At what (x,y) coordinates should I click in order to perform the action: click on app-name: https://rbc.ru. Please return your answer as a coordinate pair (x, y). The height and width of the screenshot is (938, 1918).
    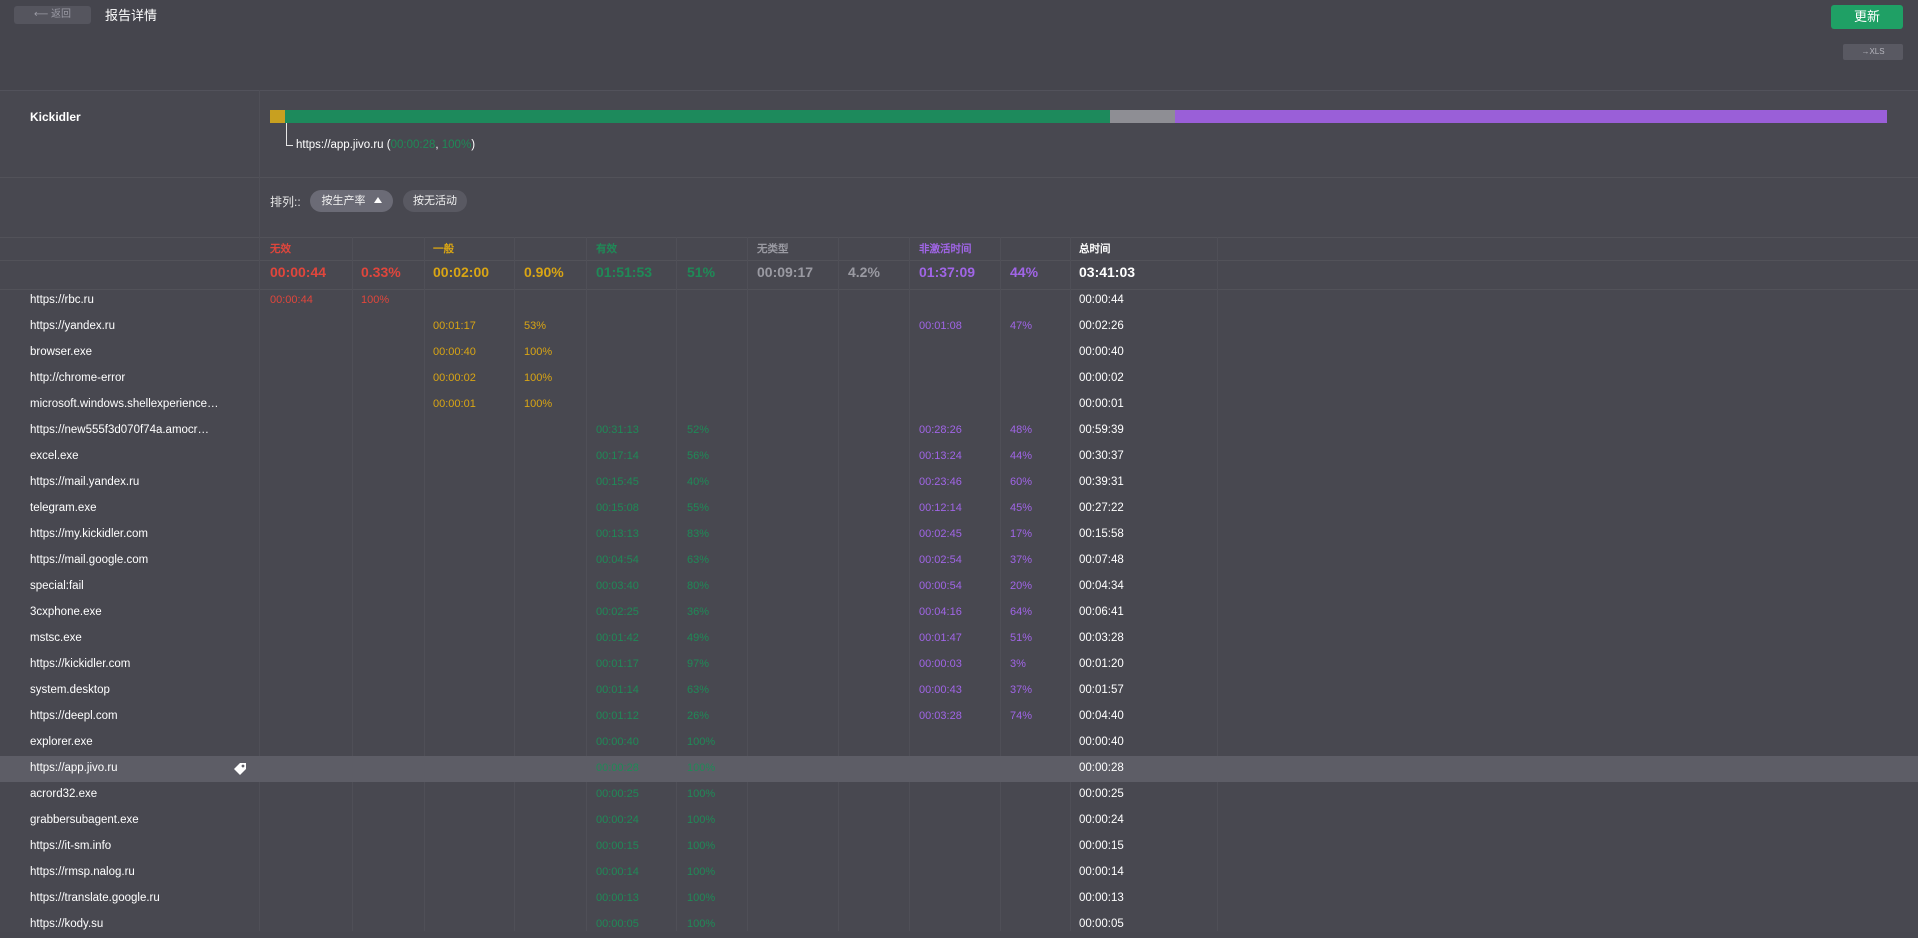
    Looking at the image, I should click on (62, 300).